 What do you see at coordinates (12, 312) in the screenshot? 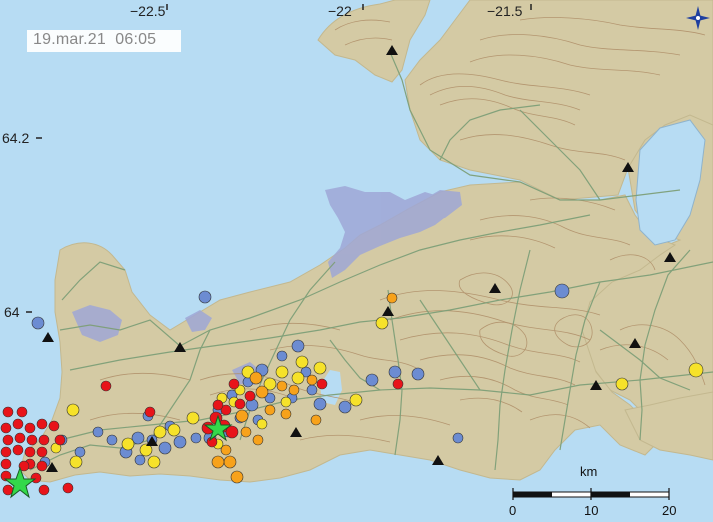
I see `lat-label-2: 64` at bounding box center [12, 312].